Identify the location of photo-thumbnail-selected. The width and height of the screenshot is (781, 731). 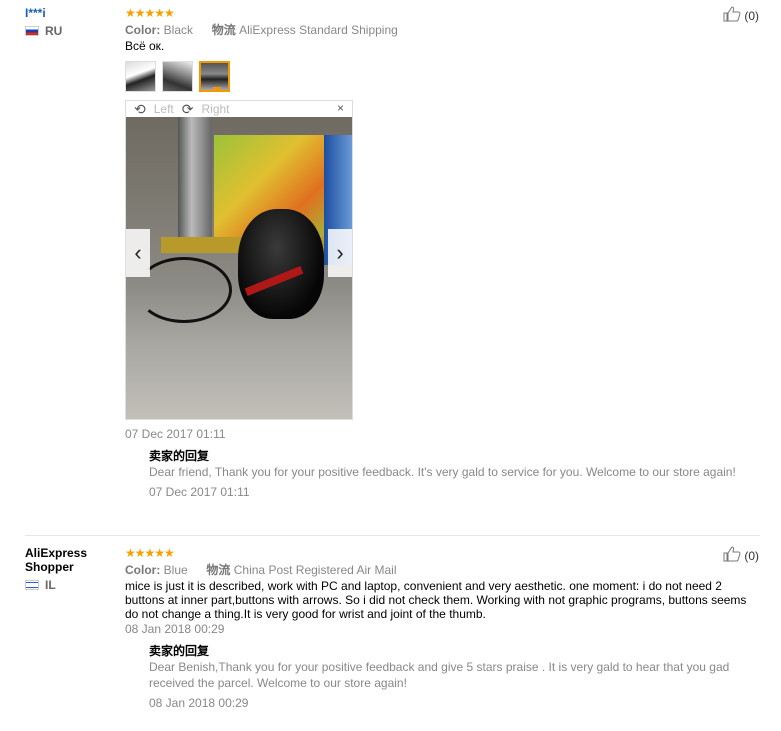
(214, 76).